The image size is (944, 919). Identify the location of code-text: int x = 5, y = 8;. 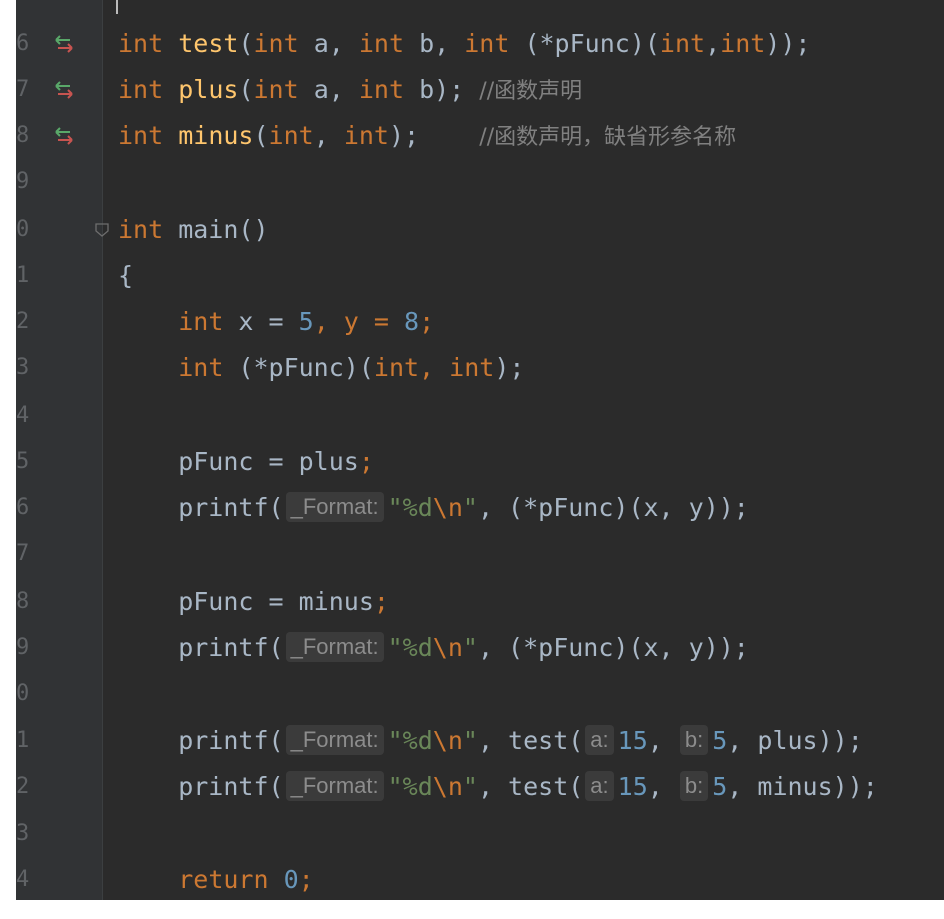
(276, 322).